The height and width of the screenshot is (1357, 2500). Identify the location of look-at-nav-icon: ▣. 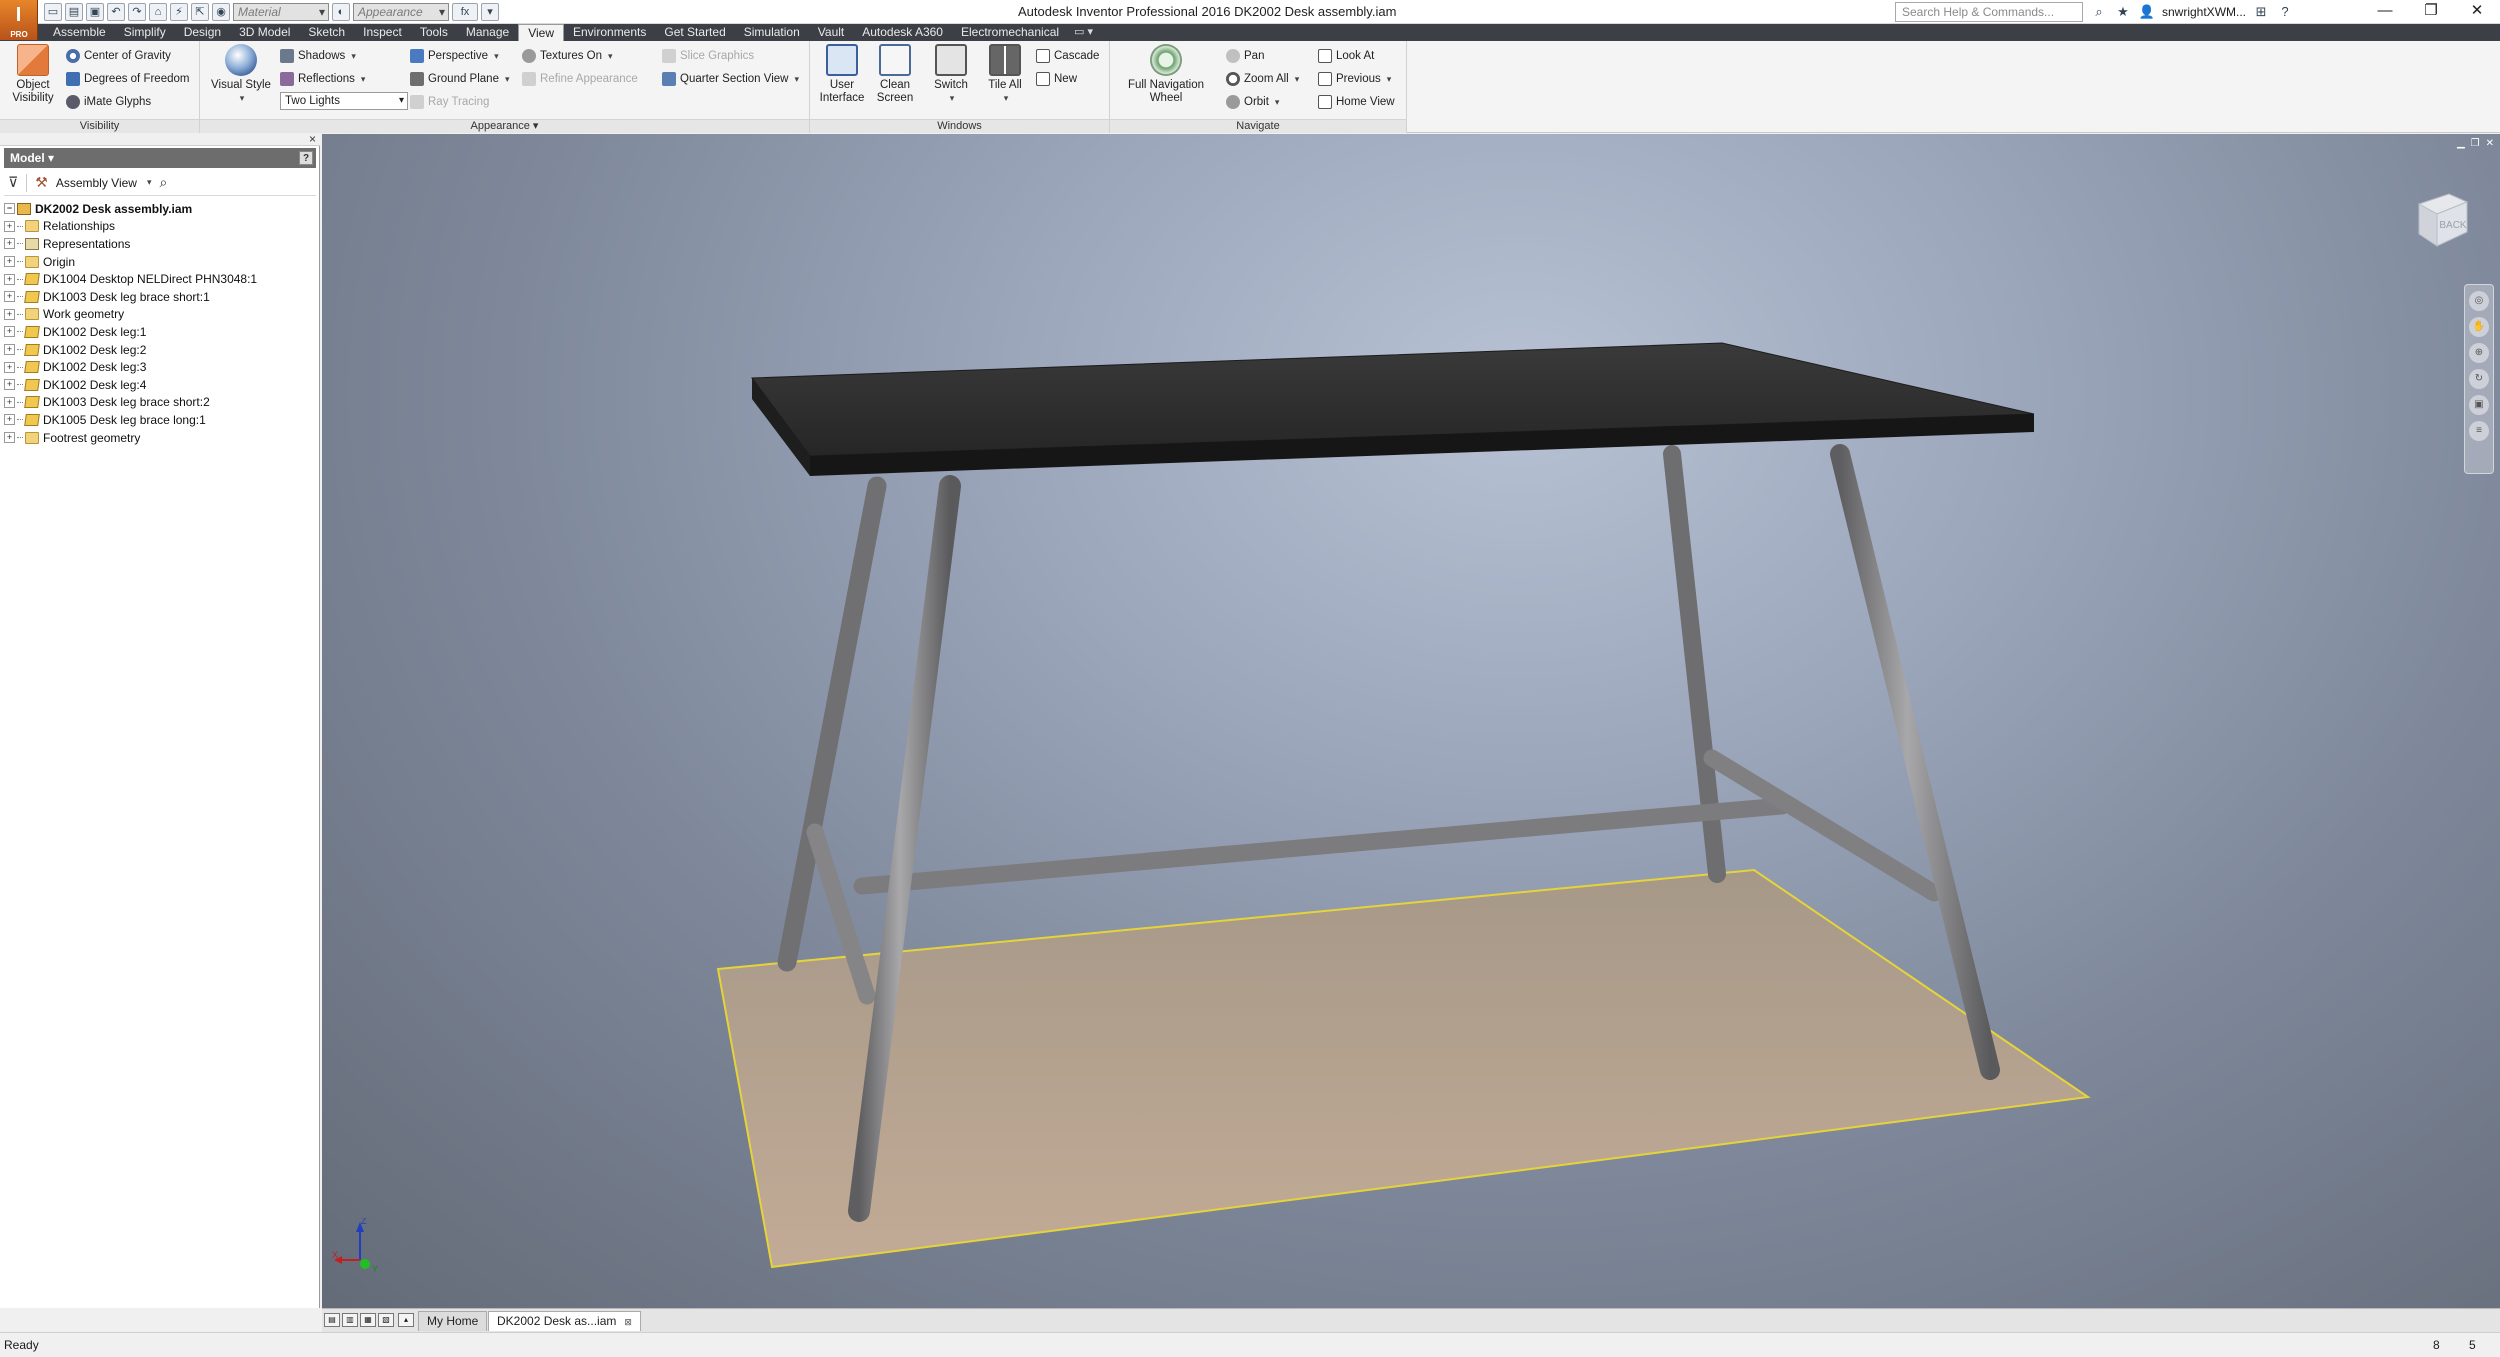
(2479, 405).